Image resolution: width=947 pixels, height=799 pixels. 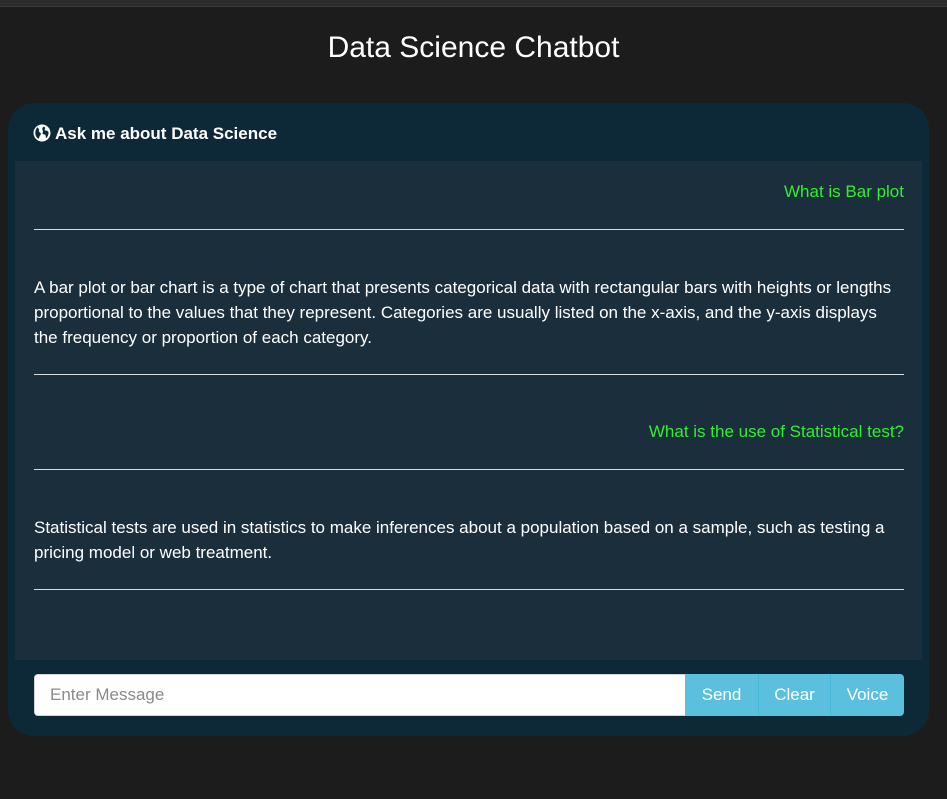 What do you see at coordinates (359, 695) in the screenshot?
I see `message-input` at bounding box center [359, 695].